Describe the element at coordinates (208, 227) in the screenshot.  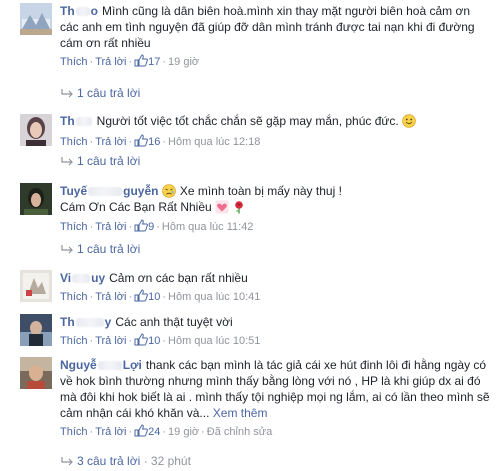
I see `comment-time: Hôm qua lúc 11:42` at that location.